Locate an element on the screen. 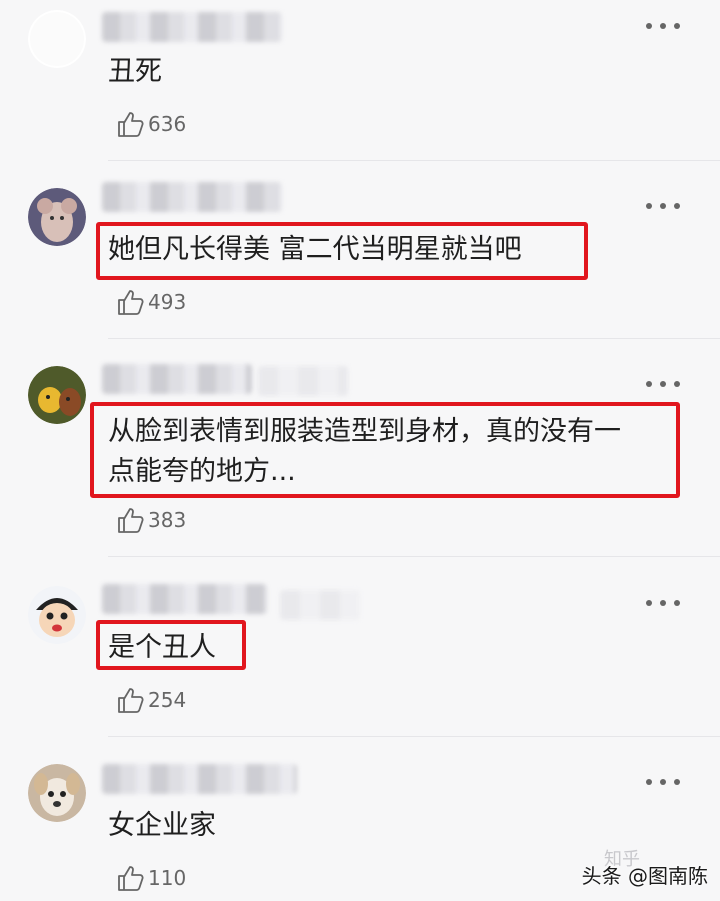 The width and height of the screenshot is (720, 901). like-button: 493 is located at coordinates (151, 302).